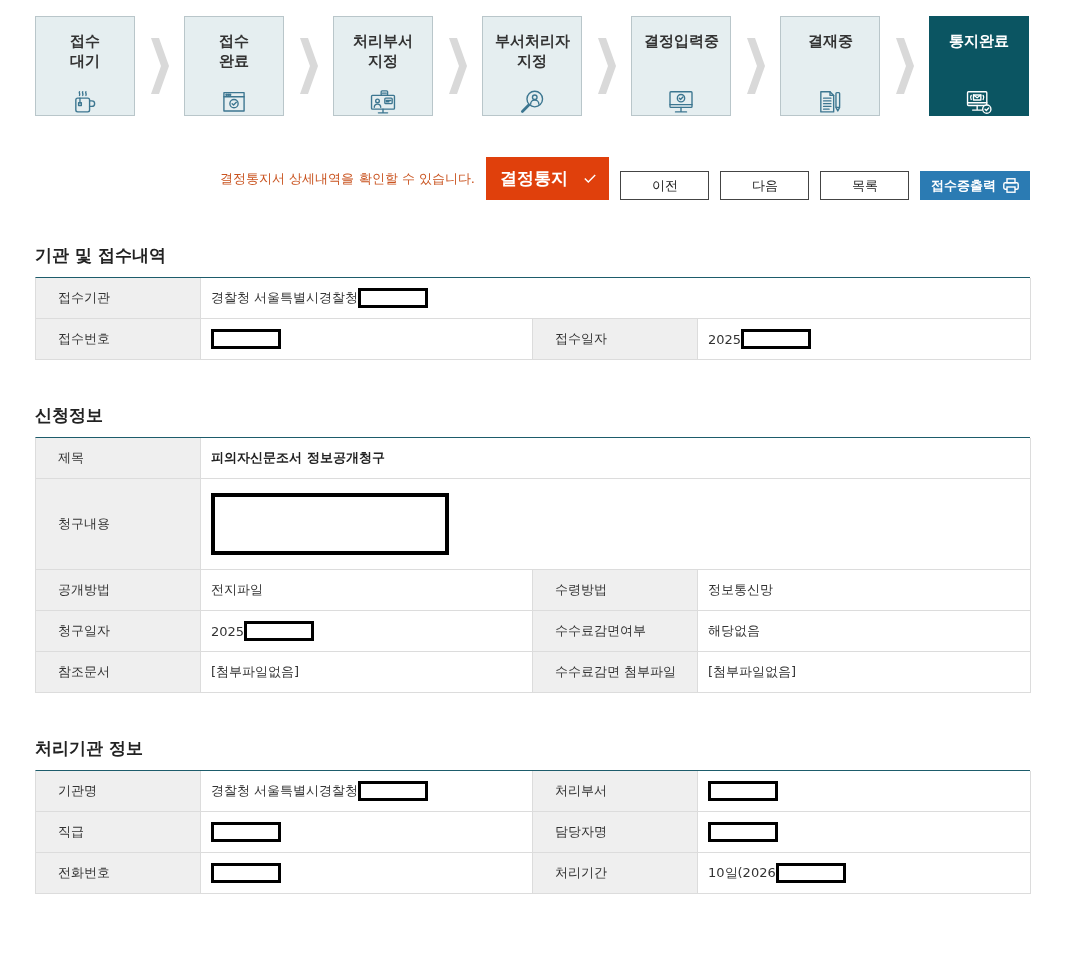 This screenshot has width=1072, height=963. What do you see at coordinates (615, 672) in the screenshot?
I see `field-label: 수수료감면 첨부파일` at bounding box center [615, 672].